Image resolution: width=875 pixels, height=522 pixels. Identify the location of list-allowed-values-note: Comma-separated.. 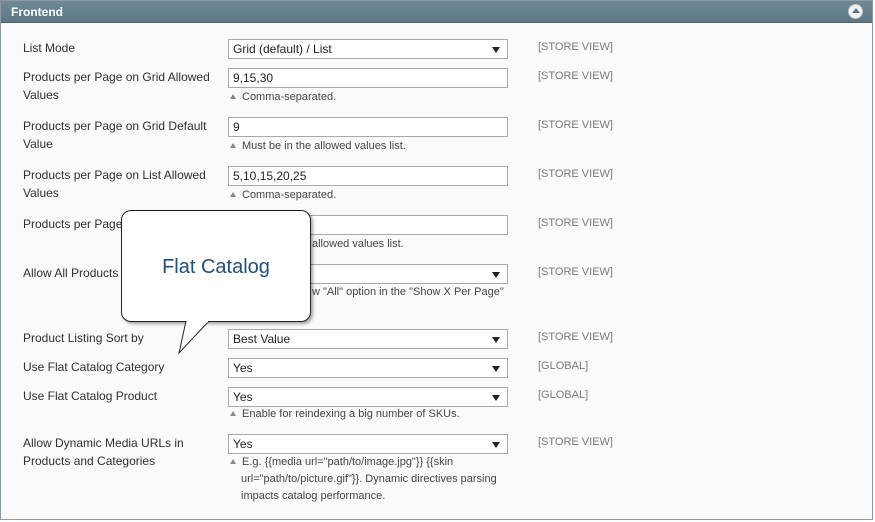
(375, 195).